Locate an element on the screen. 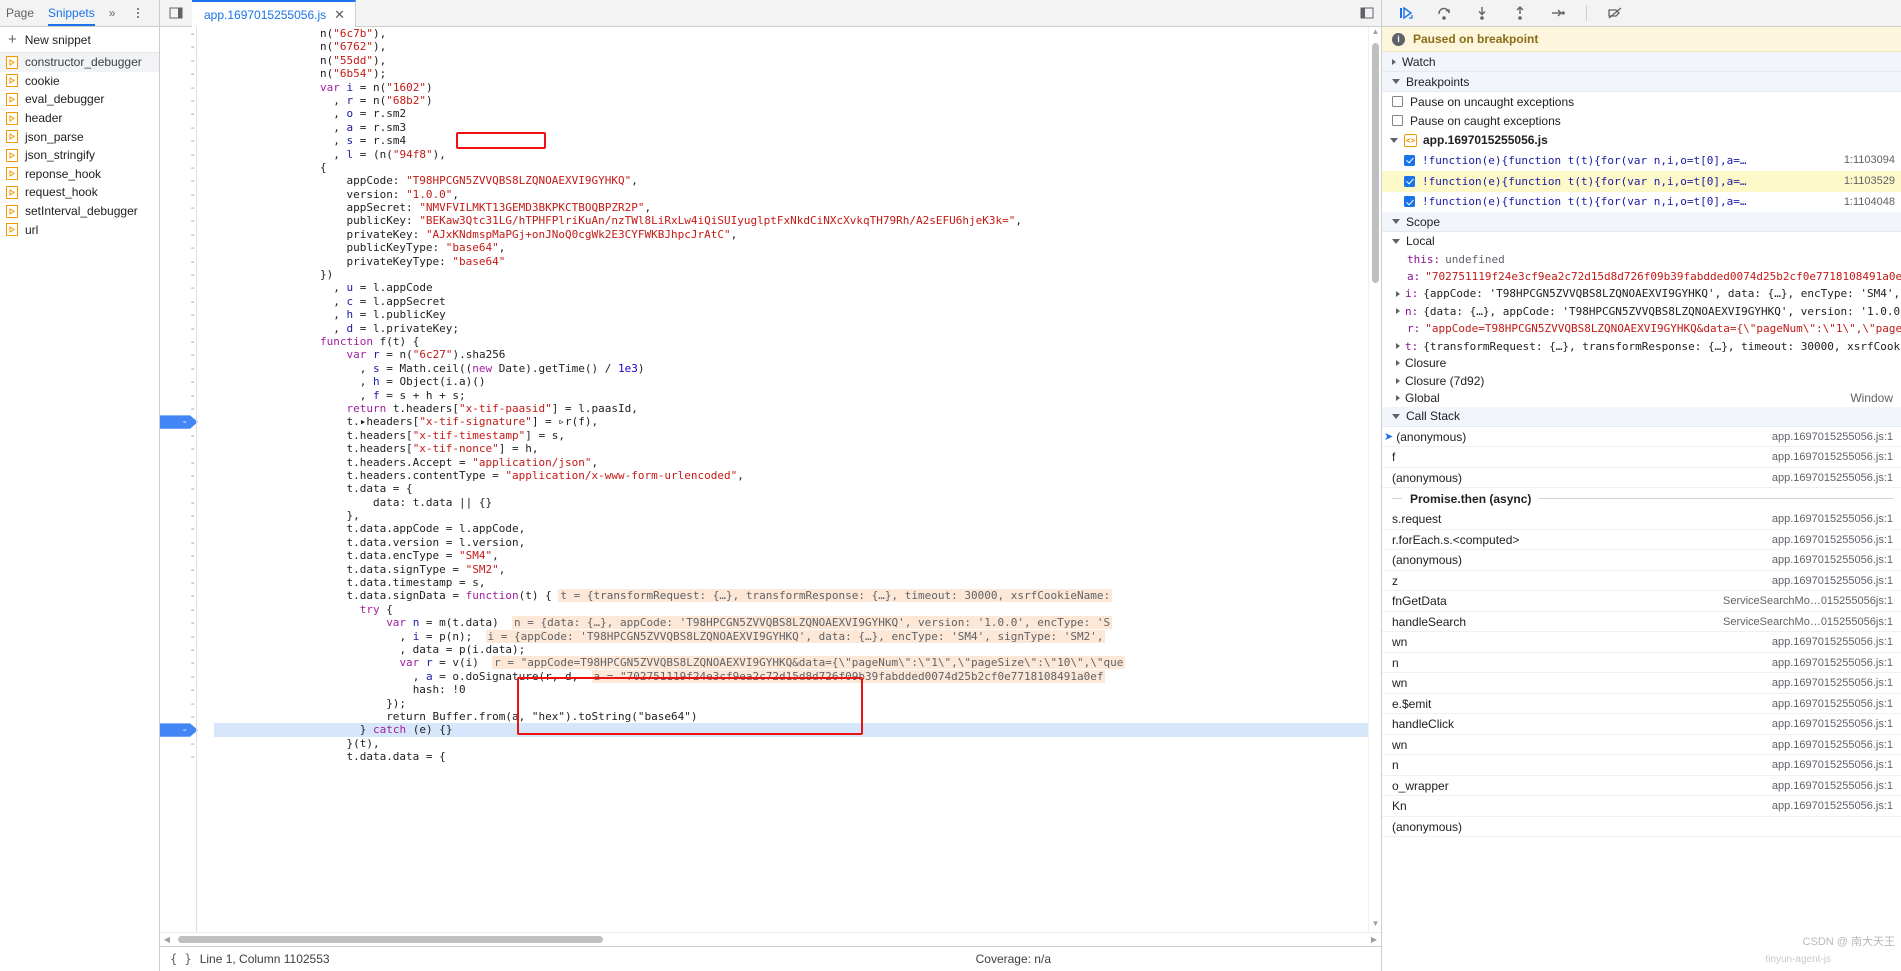 The height and width of the screenshot is (971, 1901). code-line: , o = r.sm2 is located at coordinates (791, 113).